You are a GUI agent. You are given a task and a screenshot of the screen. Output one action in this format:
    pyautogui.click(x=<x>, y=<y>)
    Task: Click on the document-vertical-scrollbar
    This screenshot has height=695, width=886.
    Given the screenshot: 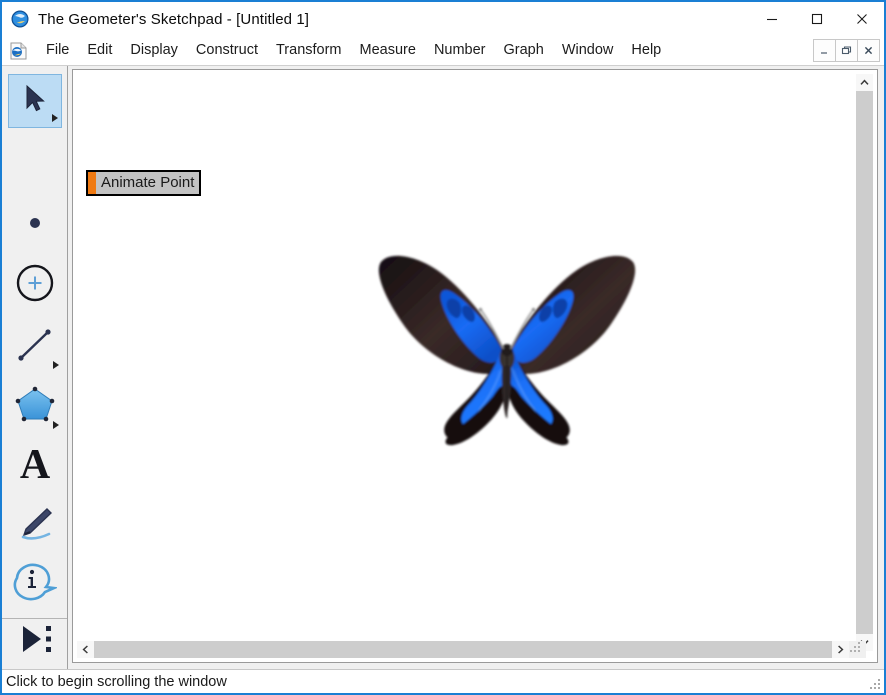 What is the action you would take?
    pyautogui.click(x=864, y=362)
    